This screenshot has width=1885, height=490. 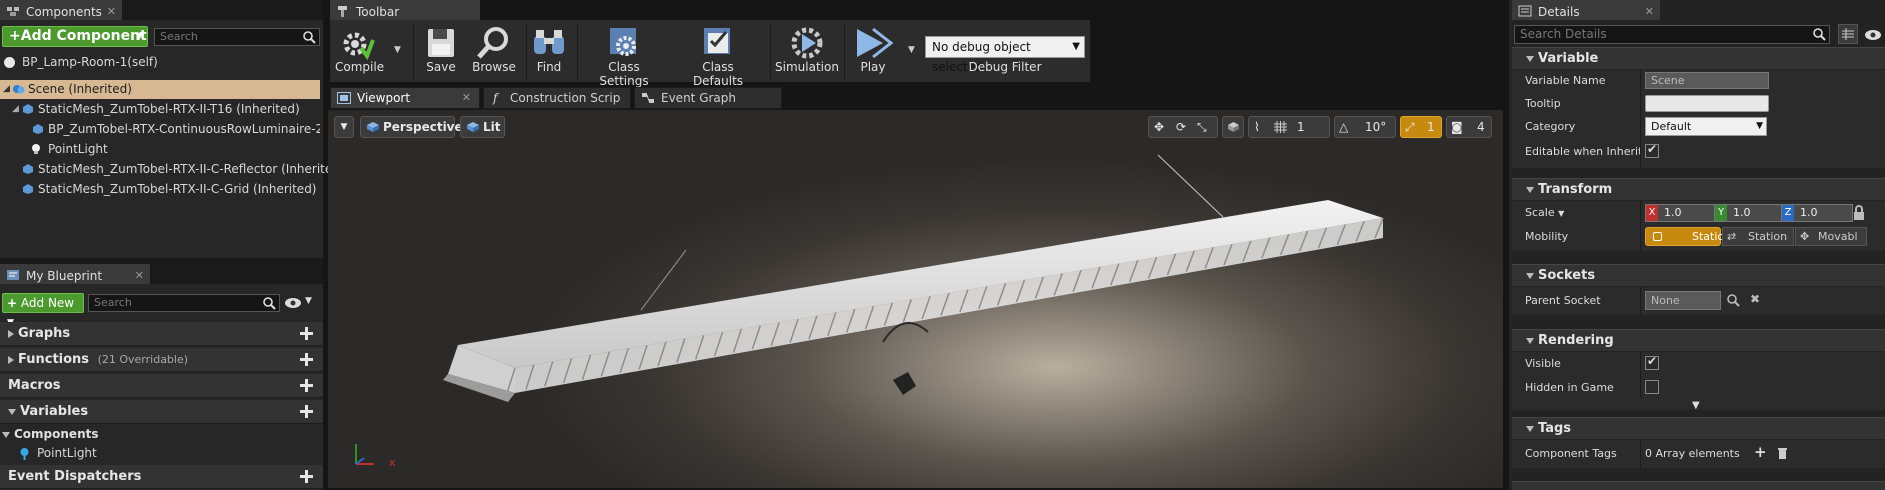 What do you see at coordinates (1469, 127) in the screenshot?
I see `camera-speed-button: ◙ 4` at bounding box center [1469, 127].